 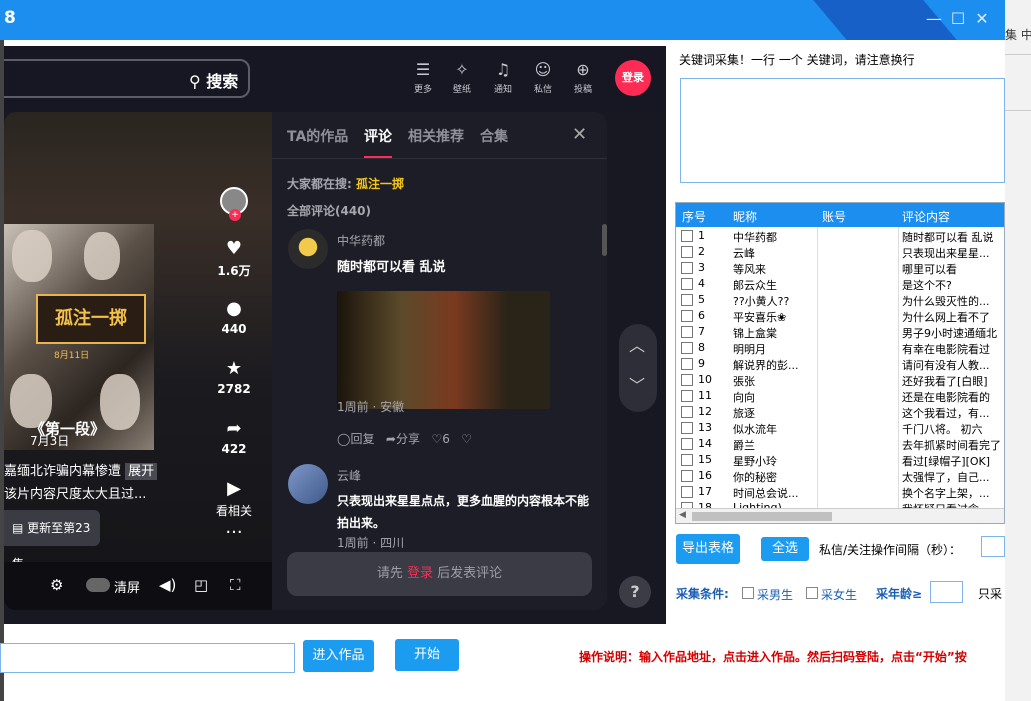 What do you see at coordinates (834, 216) in the screenshot?
I see `column-header-account: 账号` at bounding box center [834, 216].